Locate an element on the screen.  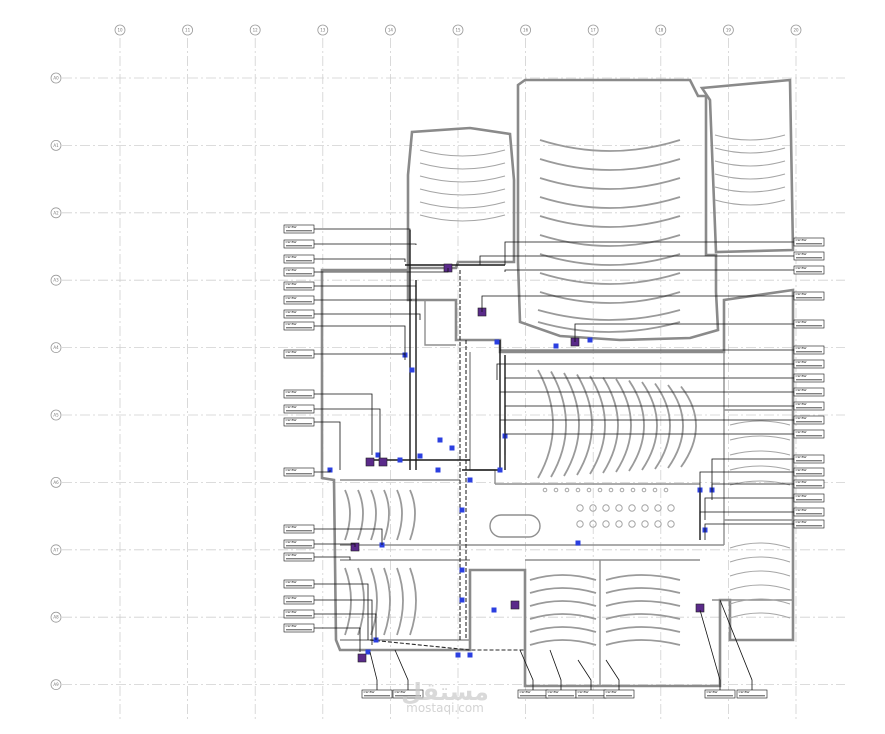
grid-column-bubble: 15 is located at coordinates (458, 30).